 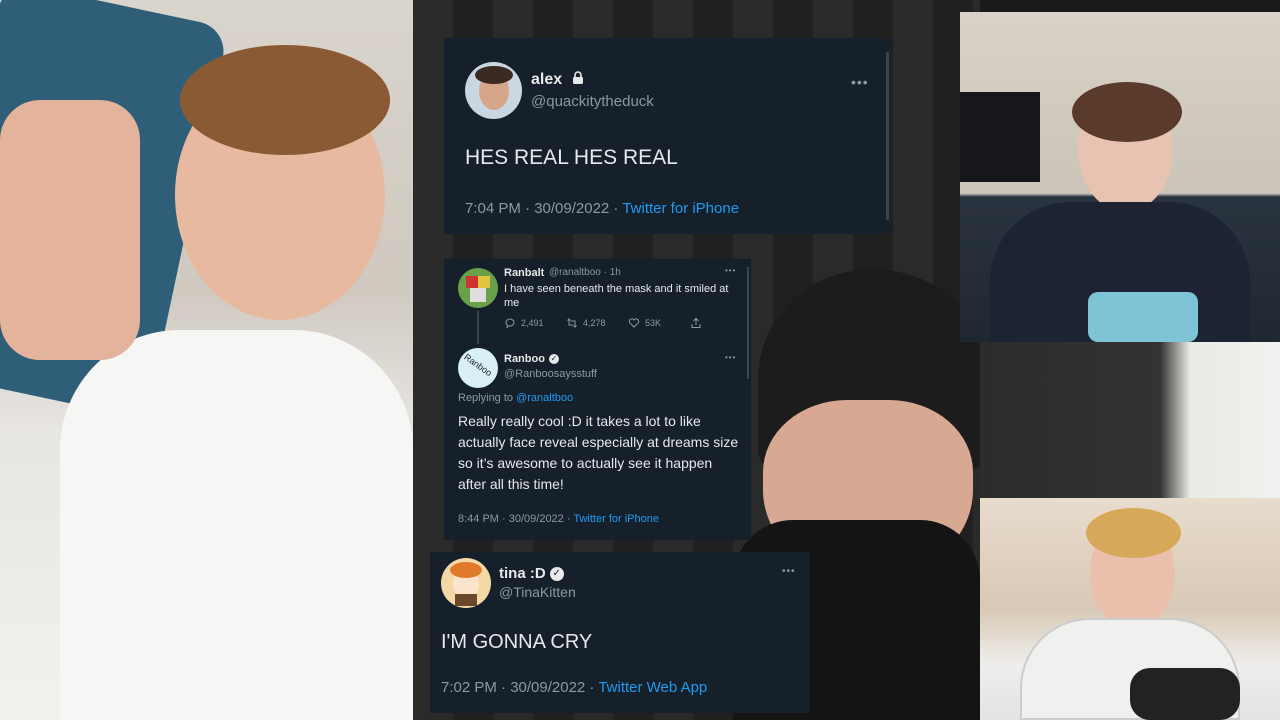 What do you see at coordinates (516, 519) in the screenshot?
I see `tweet-timestamp: 8:44 PM · 30/09/2022 ·` at bounding box center [516, 519].